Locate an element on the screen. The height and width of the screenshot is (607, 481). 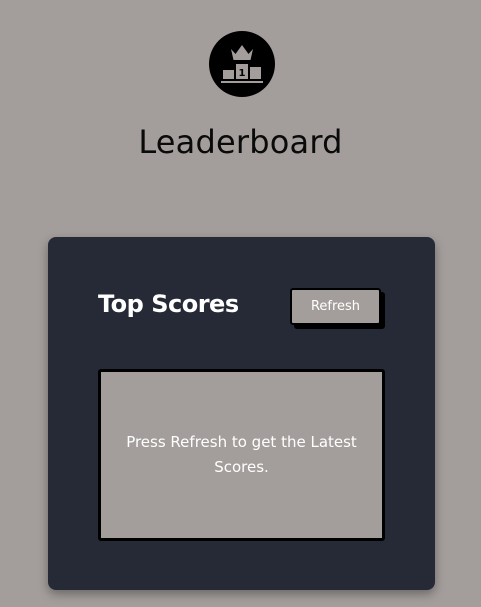
page-title: Leaderboard is located at coordinates (240, 142).